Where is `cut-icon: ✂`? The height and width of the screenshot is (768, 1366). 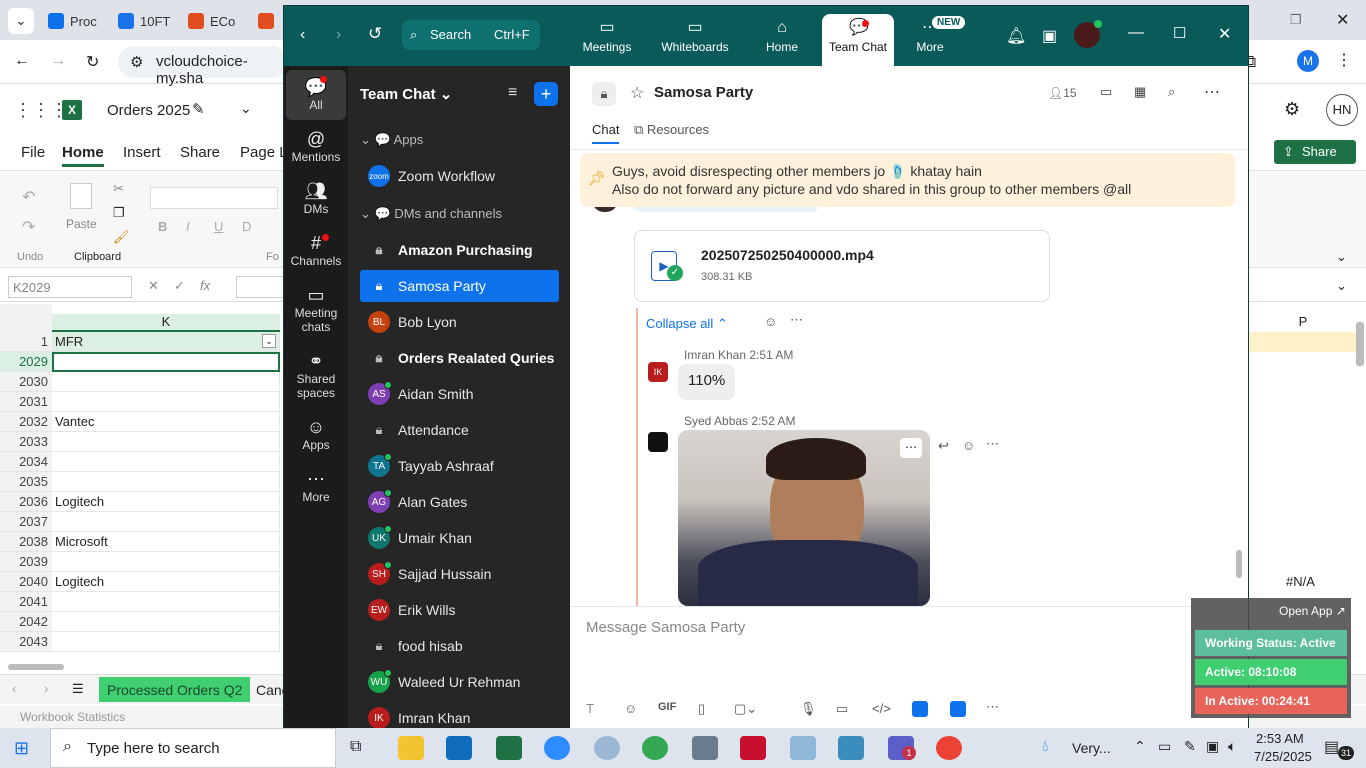
cut-icon: ✂ is located at coordinates (118, 189).